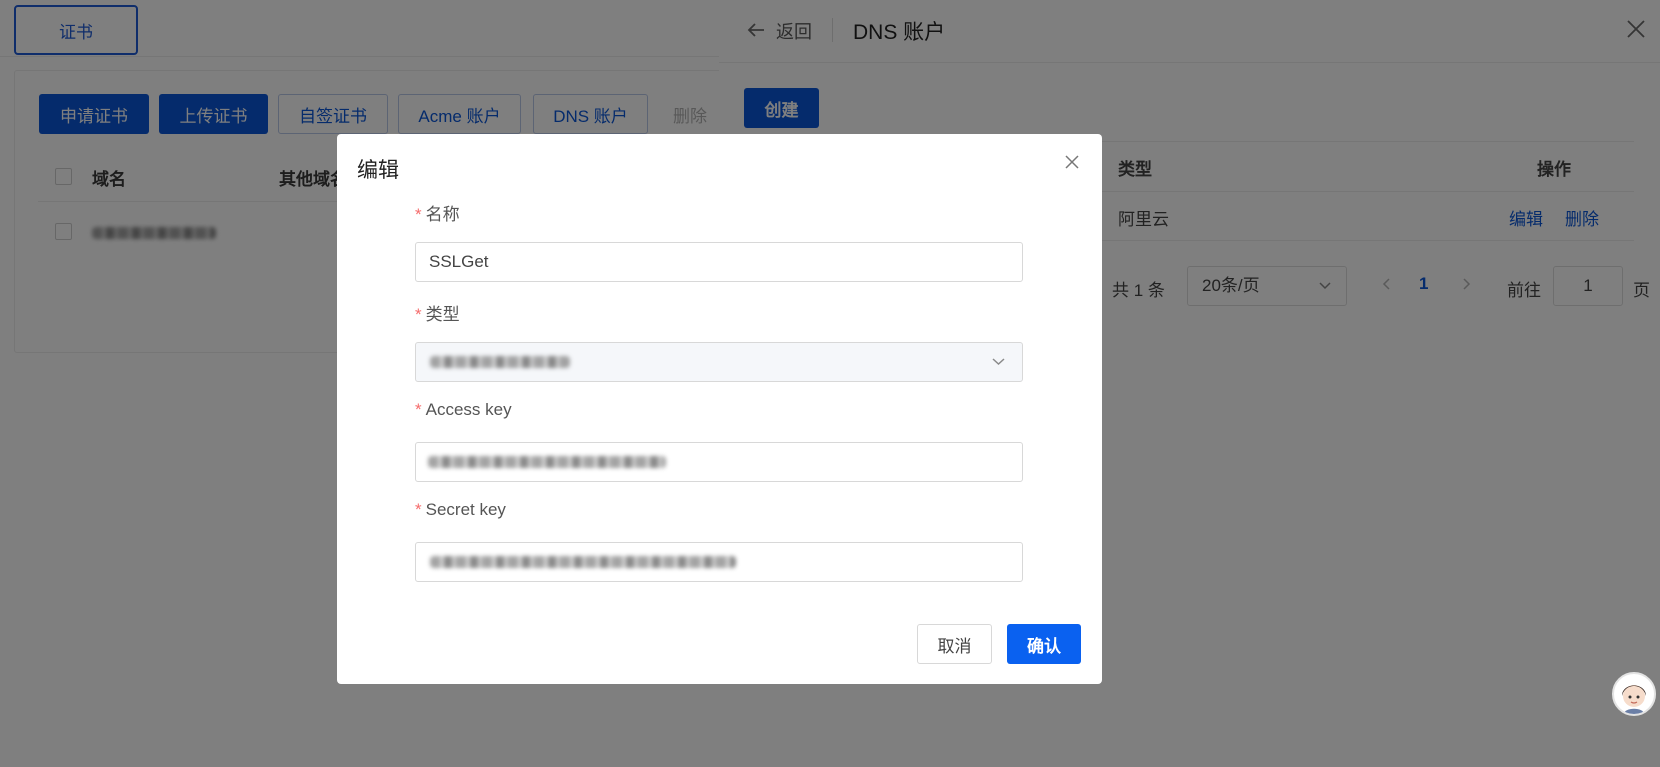 This screenshot has width=1660, height=767. I want to click on secret-key-input, so click(719, 562).